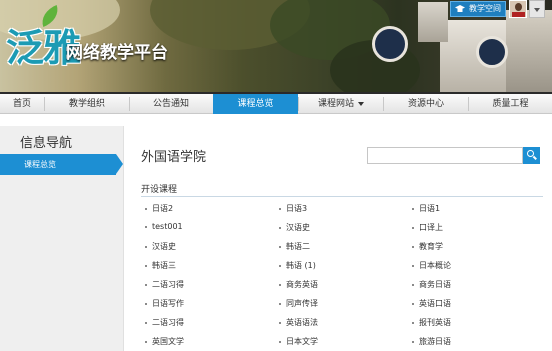 The height and width of the screenshot is (351, 552). I want to click on teaching-space-label: 教学空间, so click(485, 8).